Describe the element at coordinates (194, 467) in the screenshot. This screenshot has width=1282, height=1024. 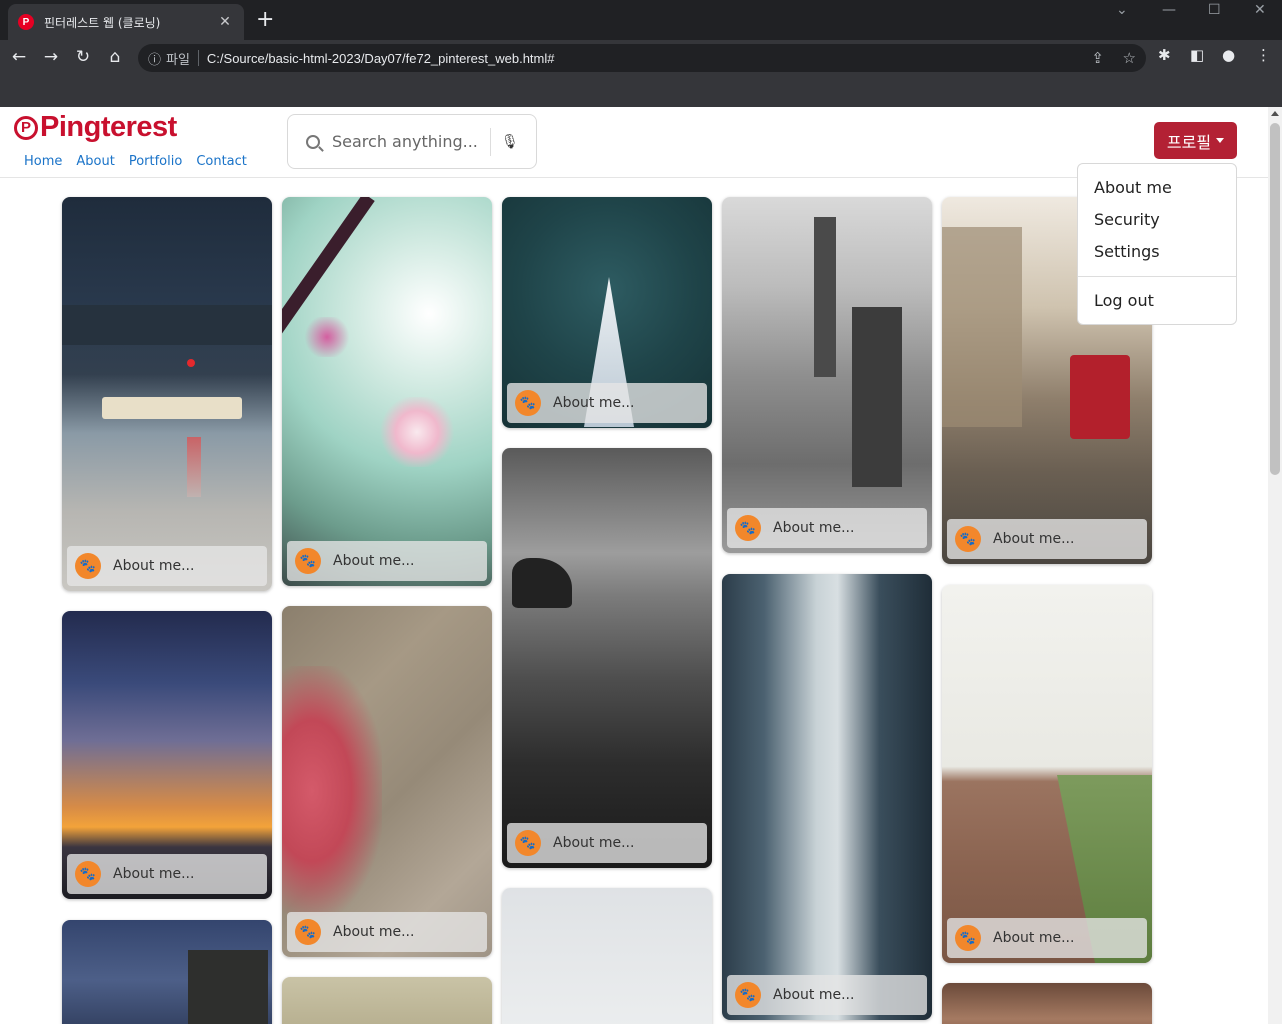
I see `red-reflection` at that location.